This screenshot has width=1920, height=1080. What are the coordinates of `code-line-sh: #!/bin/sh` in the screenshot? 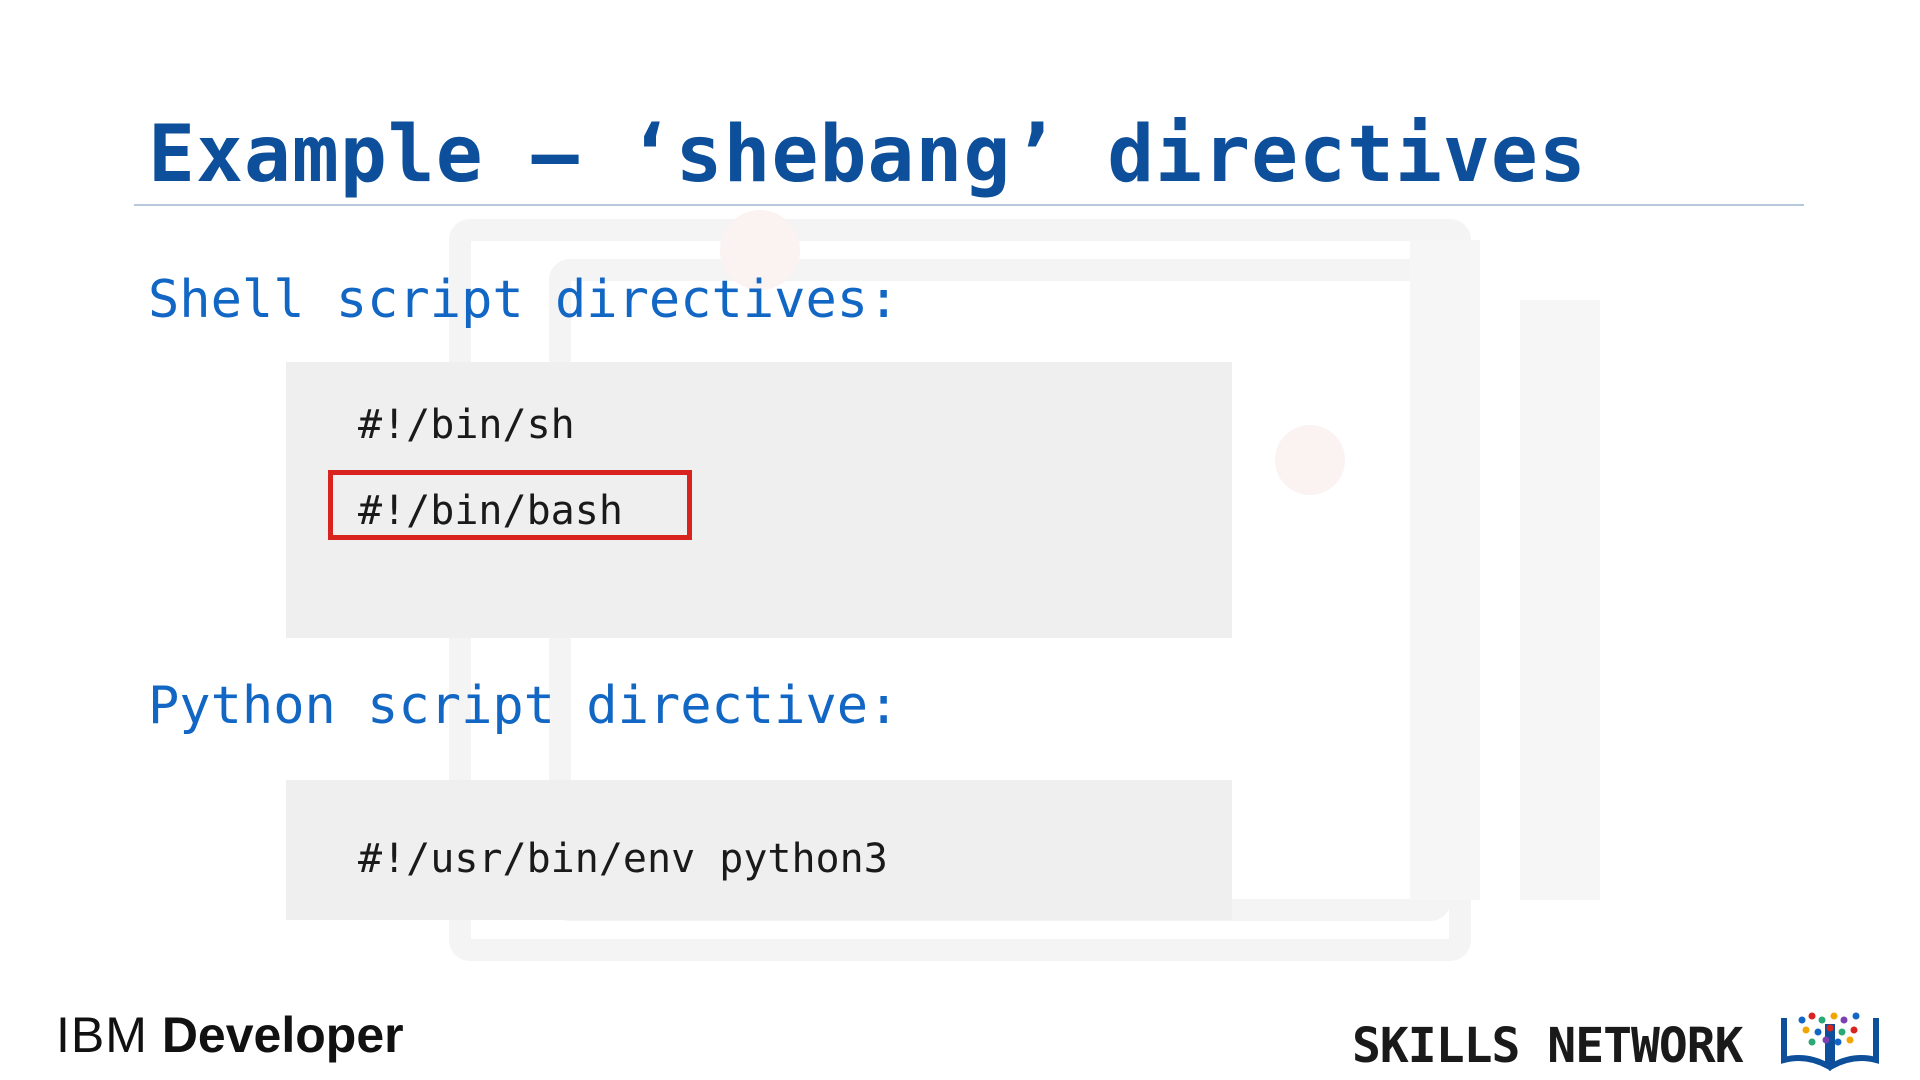 It's located at (466, 425).